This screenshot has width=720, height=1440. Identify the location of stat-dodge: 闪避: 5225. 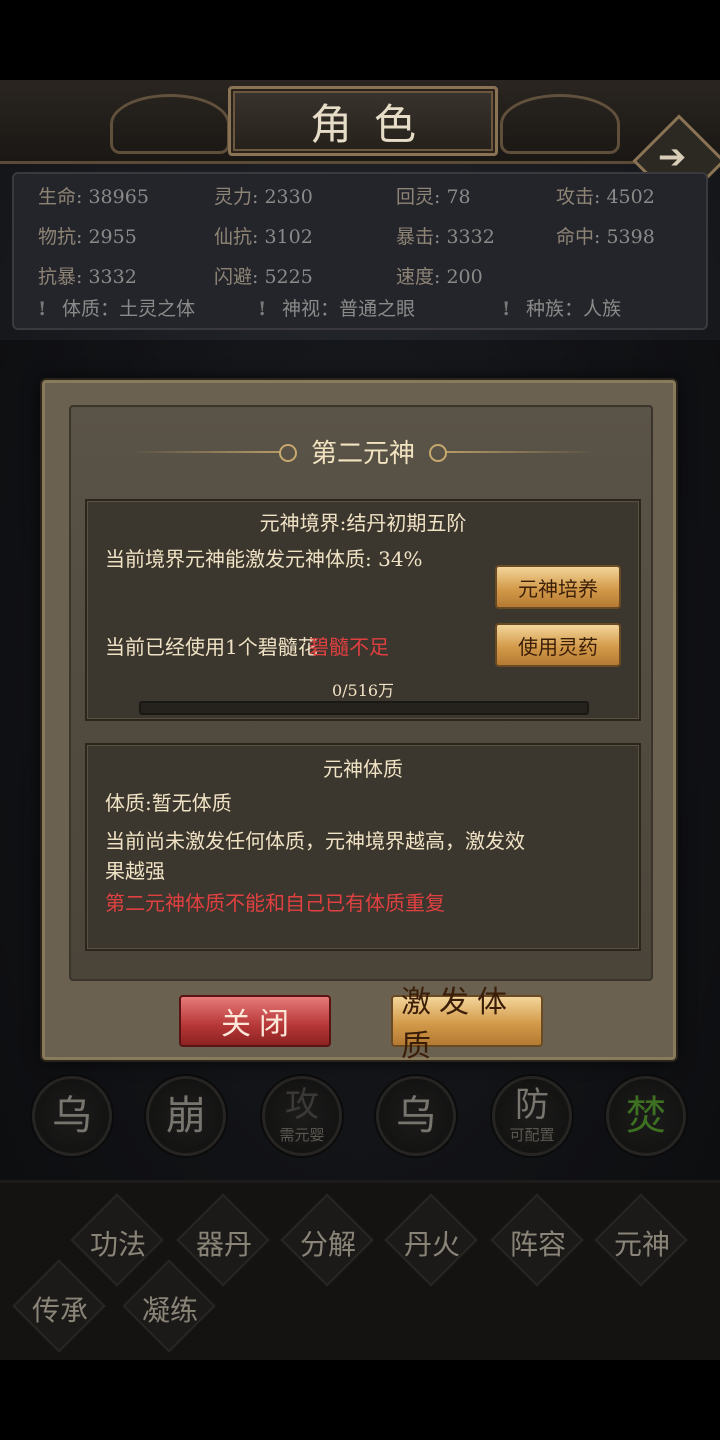
(263, 277).